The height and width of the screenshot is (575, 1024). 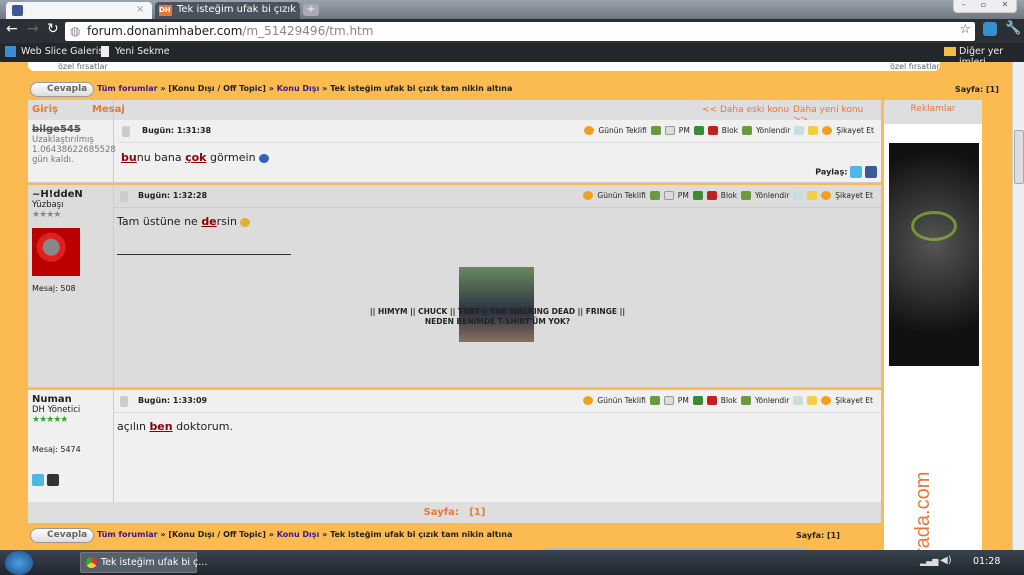 What do you see at coordinates (52, 480) in the screenshot?
I see `add-icon` at bounding box center [52, 480].